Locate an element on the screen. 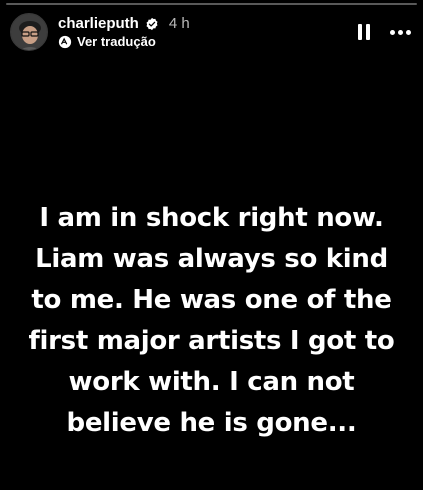 The height and width of the screenshot is (490, 423). verified-badge-icon is located at coordinates (152, 23).